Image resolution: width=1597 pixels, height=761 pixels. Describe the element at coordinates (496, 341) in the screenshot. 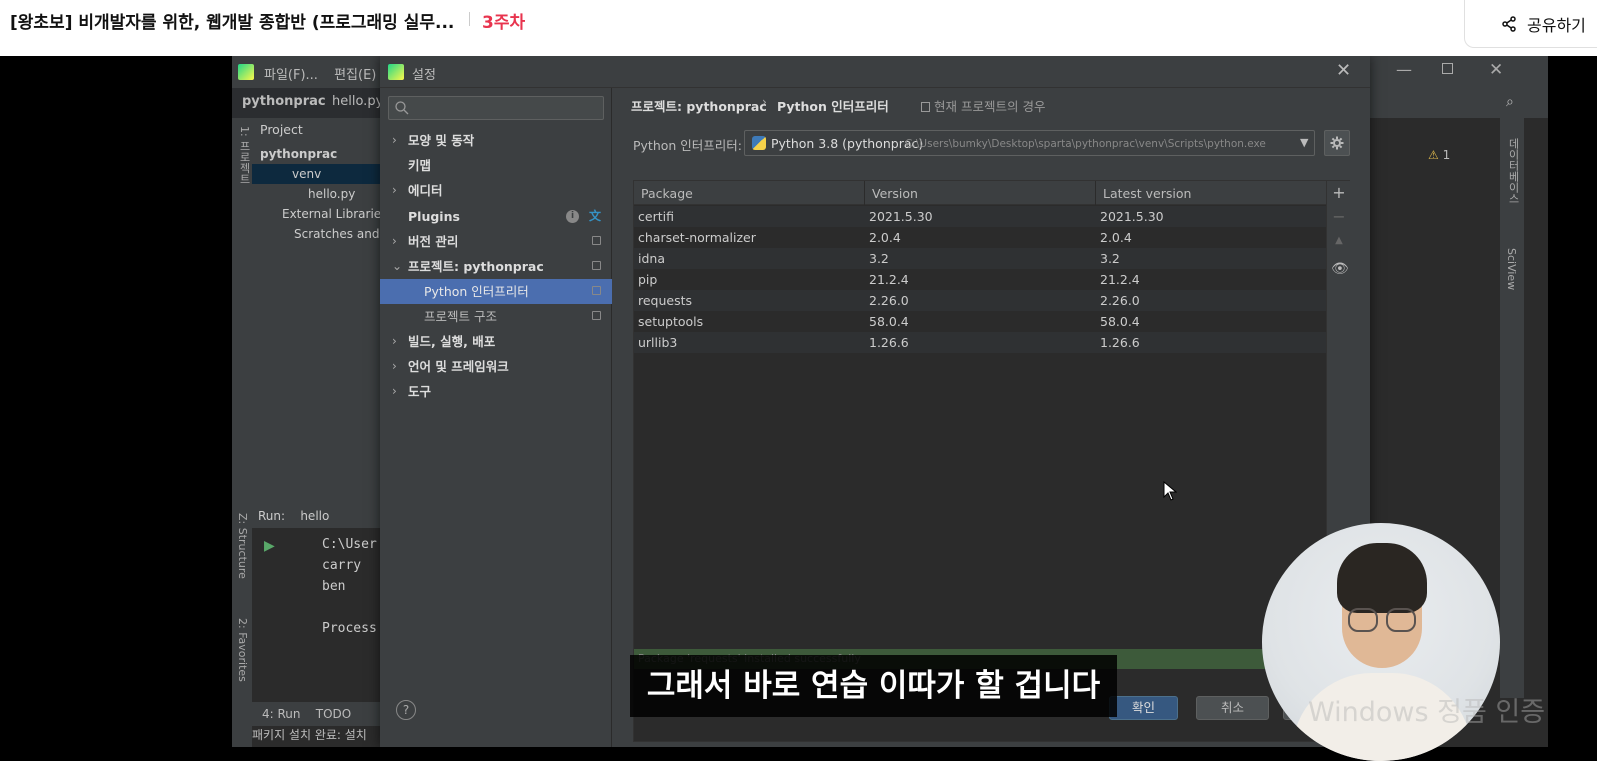

I see `nav-build-execution: › 빌드, 실행, 배포` at that location.